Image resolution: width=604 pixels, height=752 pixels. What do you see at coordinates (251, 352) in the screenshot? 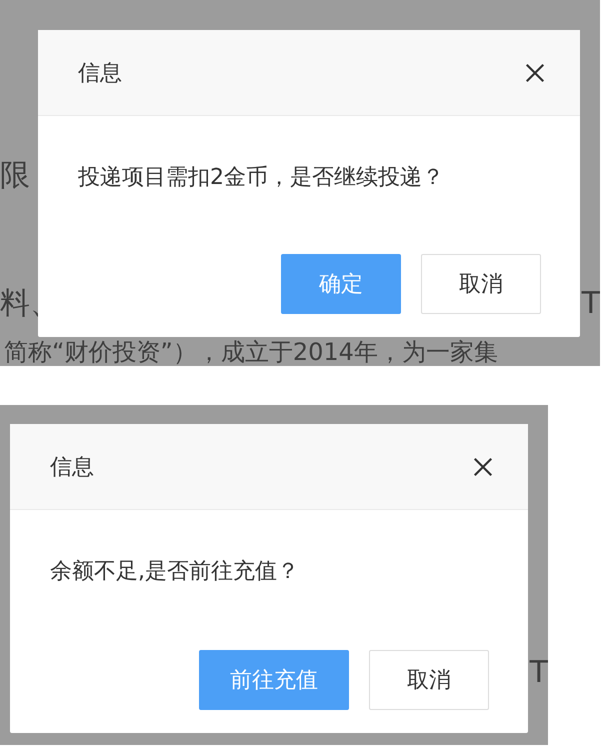
I see `background-text: 简称“财价投资”），成立于2014年，为一家集` at bounding box center [251, 352].